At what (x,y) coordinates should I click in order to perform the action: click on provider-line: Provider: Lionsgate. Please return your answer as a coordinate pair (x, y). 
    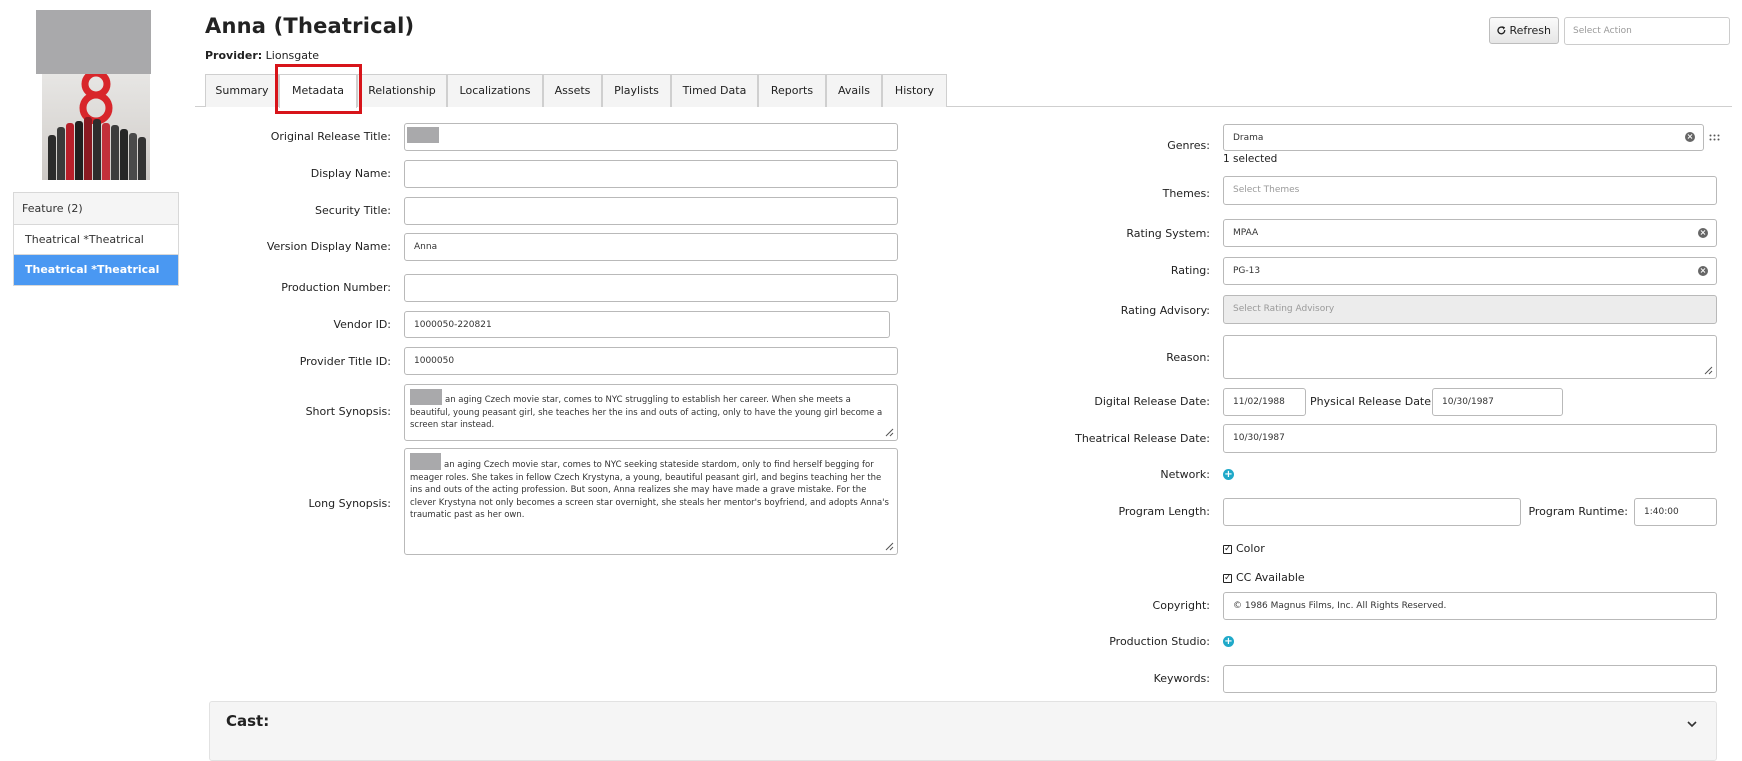
    Looking at the image, I should click on (262, 55).